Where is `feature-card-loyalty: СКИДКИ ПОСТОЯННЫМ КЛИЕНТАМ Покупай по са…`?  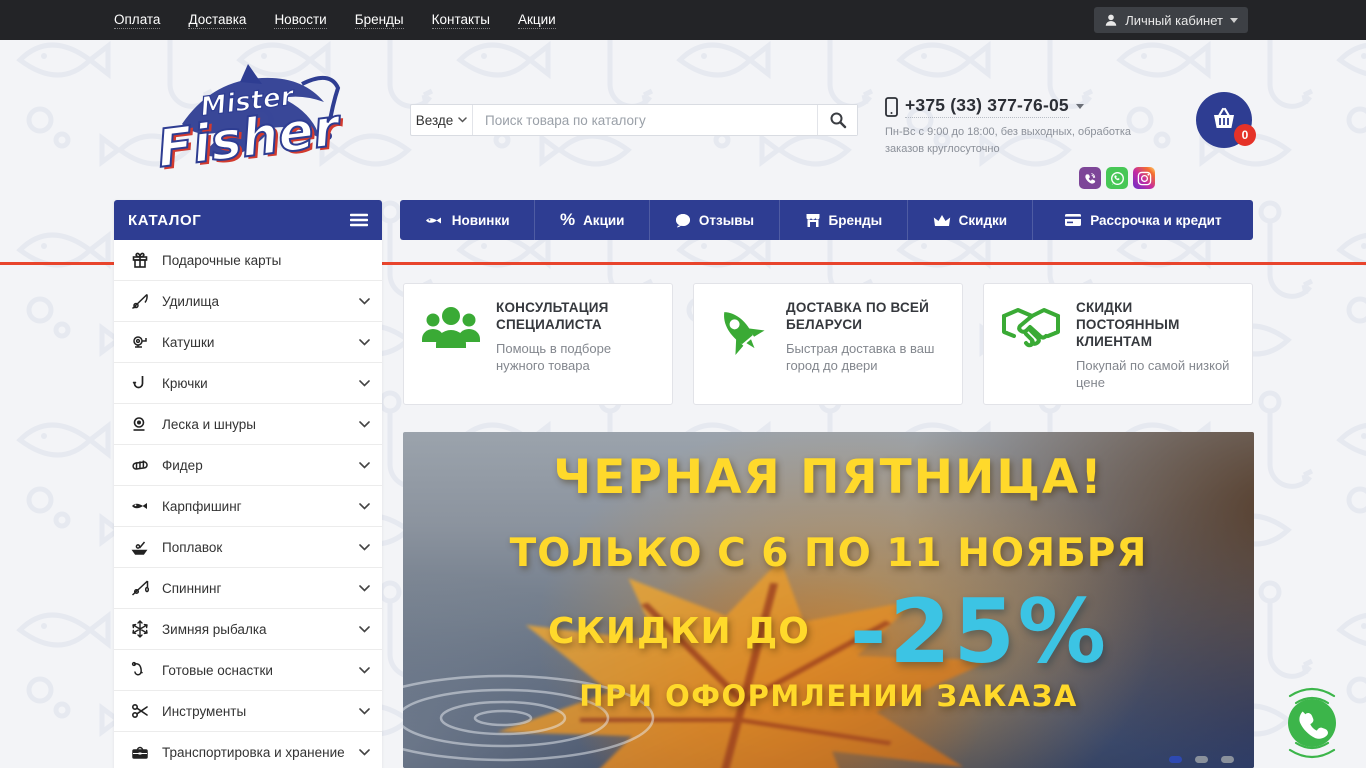 feature-card-loyalty: СКИДКИ ПОСТОЯННЫМ КЛИЕНТАМ Покупай по са… is located at coordinates (1118, 344).